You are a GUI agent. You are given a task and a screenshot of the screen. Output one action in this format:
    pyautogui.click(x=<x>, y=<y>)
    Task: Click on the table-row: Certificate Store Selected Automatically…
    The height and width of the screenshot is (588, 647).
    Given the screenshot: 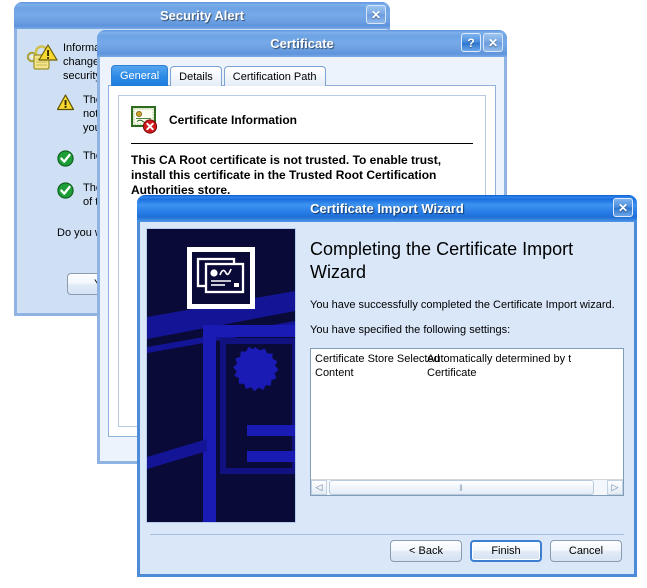 What is the action you would take?
    pyautogui.click(x=469, y=359)
    